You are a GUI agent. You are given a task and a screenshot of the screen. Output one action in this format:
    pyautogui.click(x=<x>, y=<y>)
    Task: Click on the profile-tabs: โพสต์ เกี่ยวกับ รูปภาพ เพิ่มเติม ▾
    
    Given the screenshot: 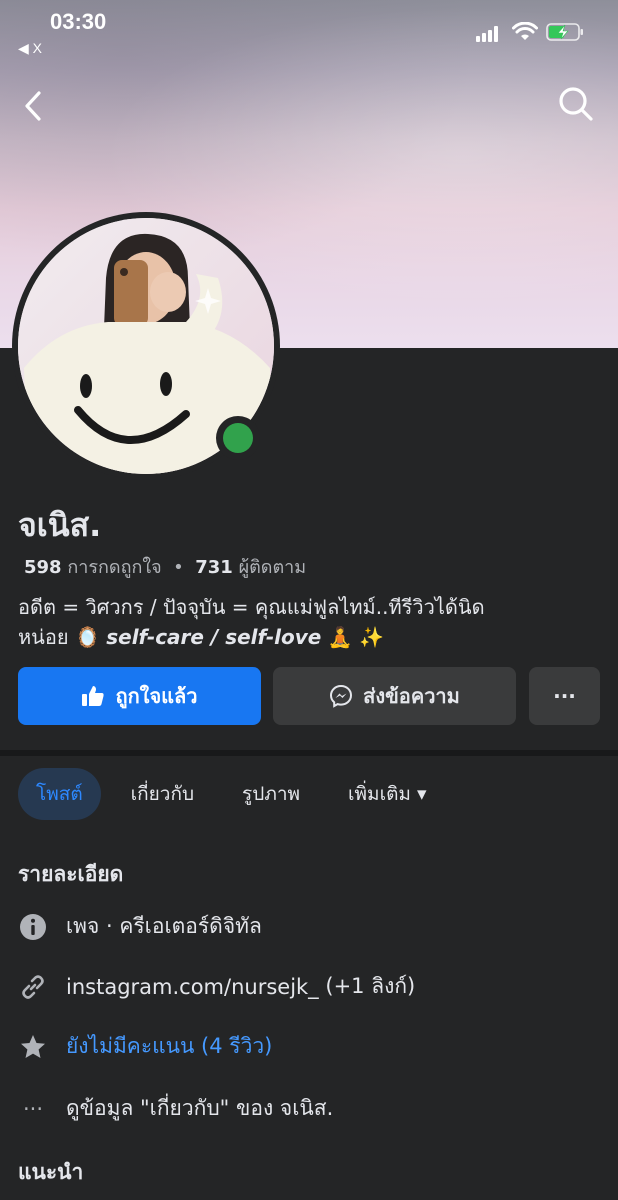 What is the action you would take?
    pyautogui.click(x=237, y=794)
    